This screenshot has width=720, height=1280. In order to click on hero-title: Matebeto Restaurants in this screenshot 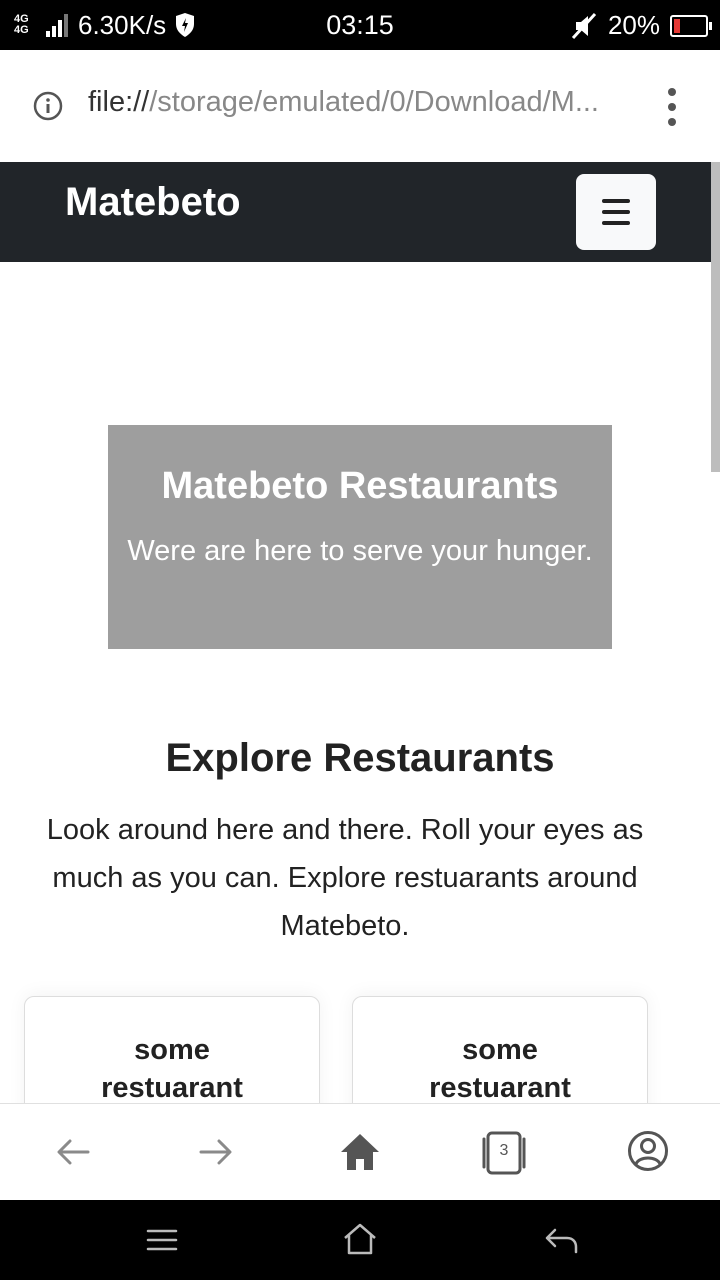, I will do `click(360, 486)`.